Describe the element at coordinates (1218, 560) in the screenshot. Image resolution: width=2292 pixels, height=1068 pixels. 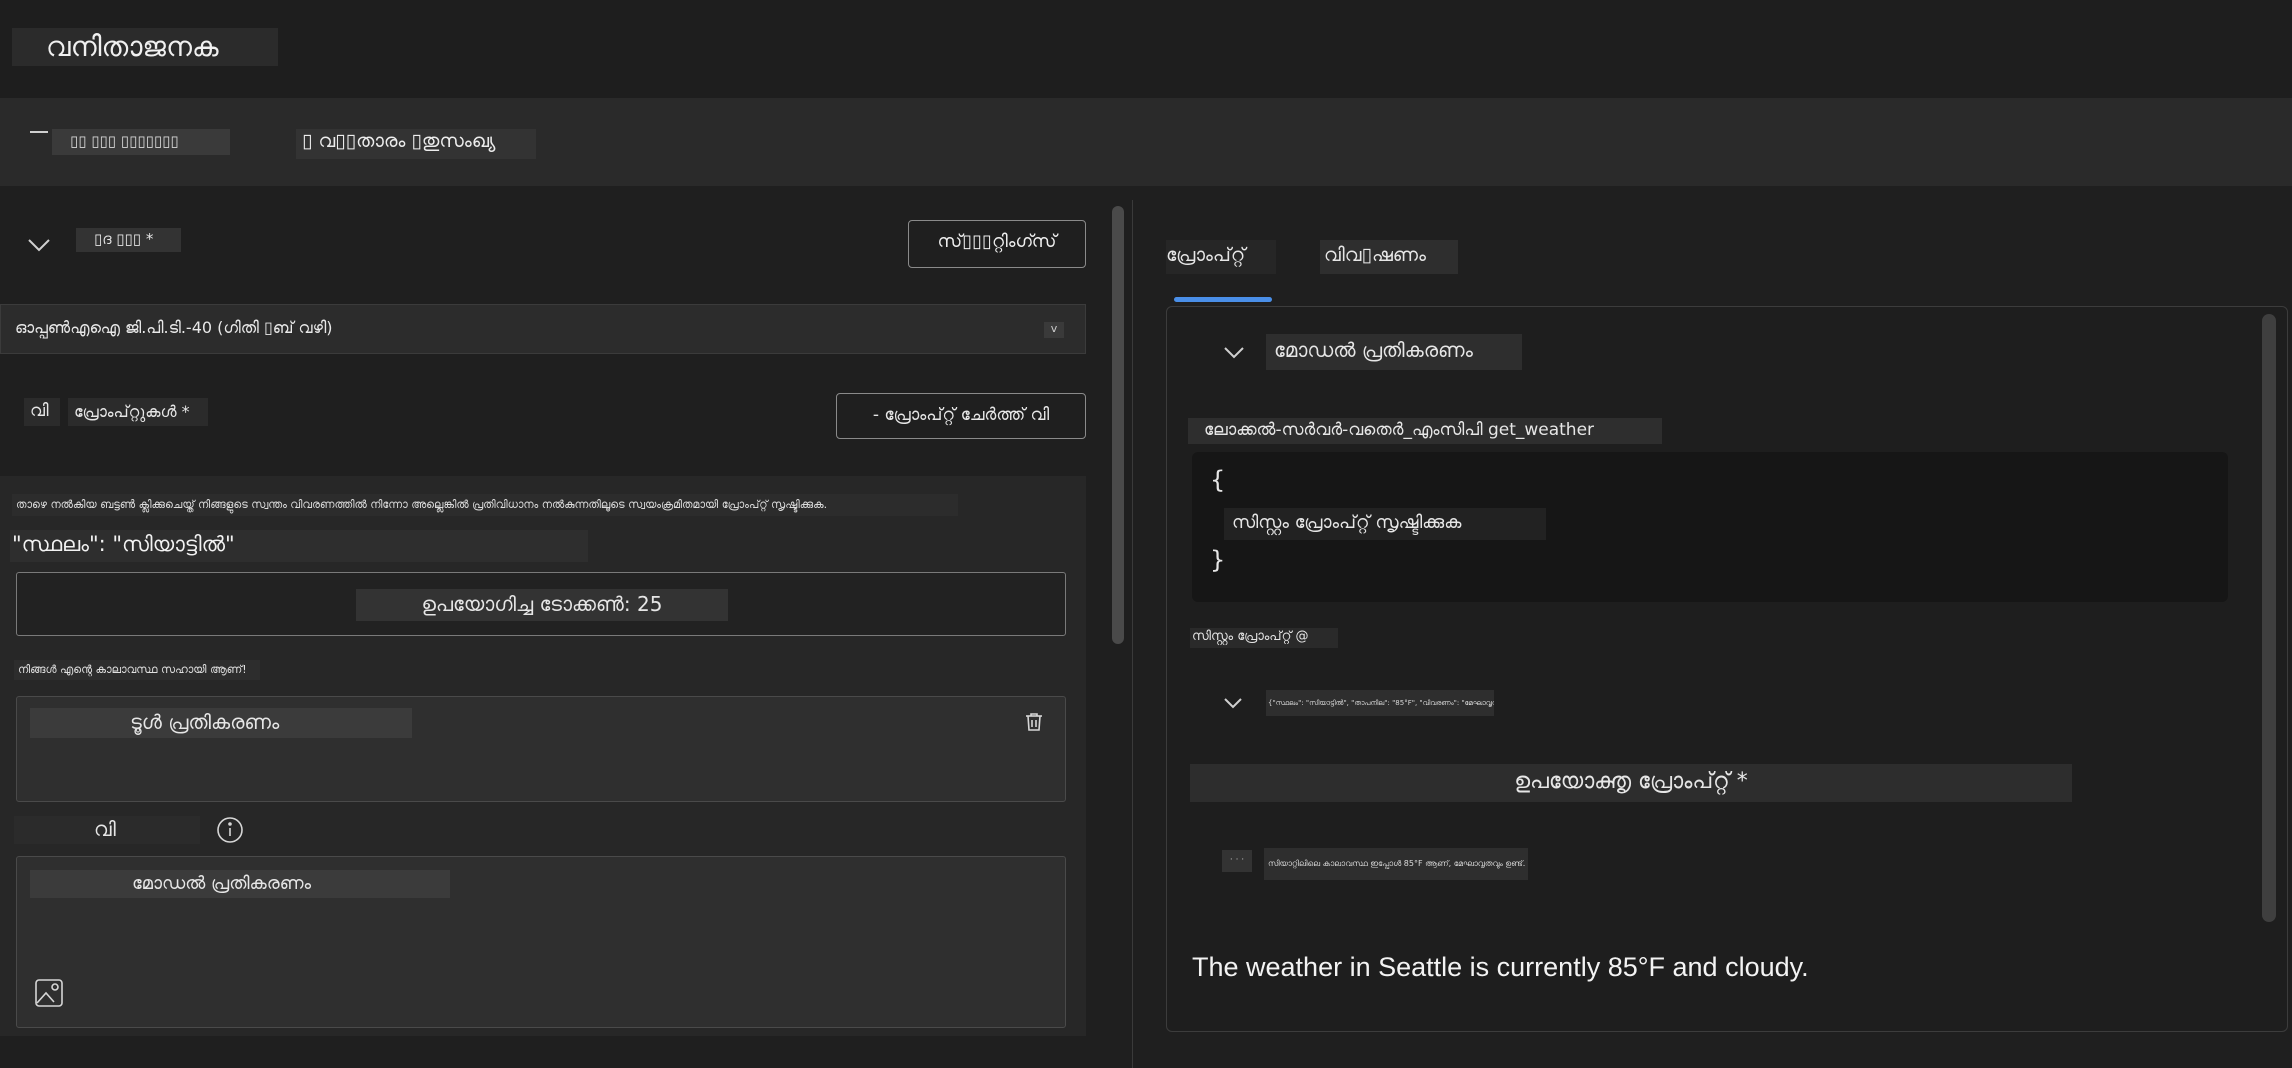
I see `code-brace-close: }` at that location.